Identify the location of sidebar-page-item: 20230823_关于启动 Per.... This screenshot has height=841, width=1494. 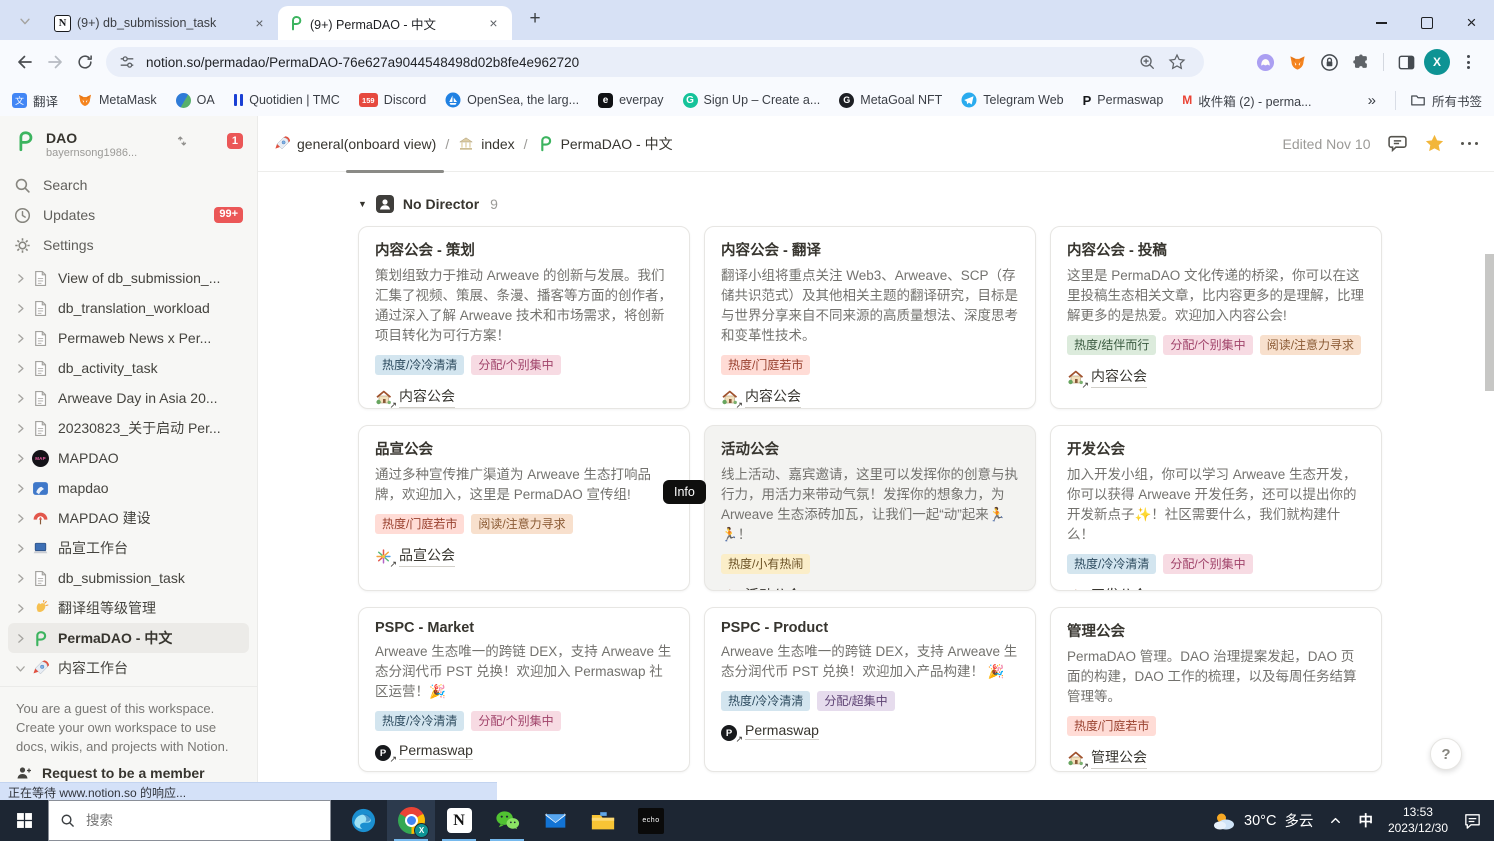
(128, 428).